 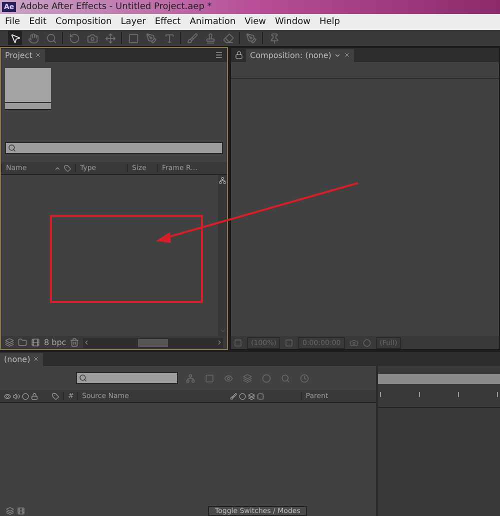 What do you see at coordinates (23, 55) in the screenshot?
I see `project-tab: Project` at bounding box center [23, 55].